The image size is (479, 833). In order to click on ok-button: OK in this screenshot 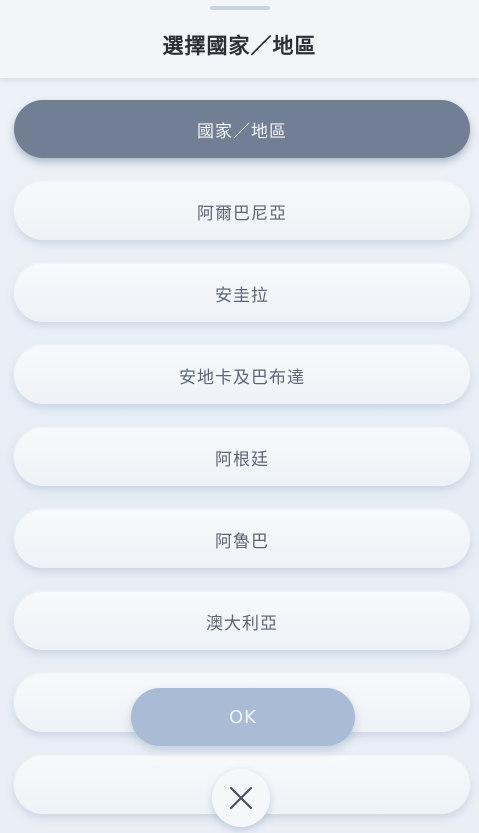, I will do `click(243, 717)`.